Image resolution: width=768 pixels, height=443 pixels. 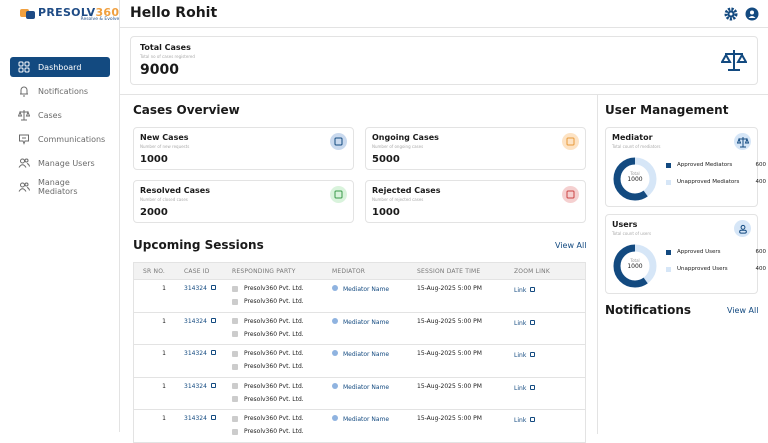 What do you see at coordinates (349, 271) in the screenshot?
I see `col-mediator: MEDIATOR` at bounding box center [349, 271].